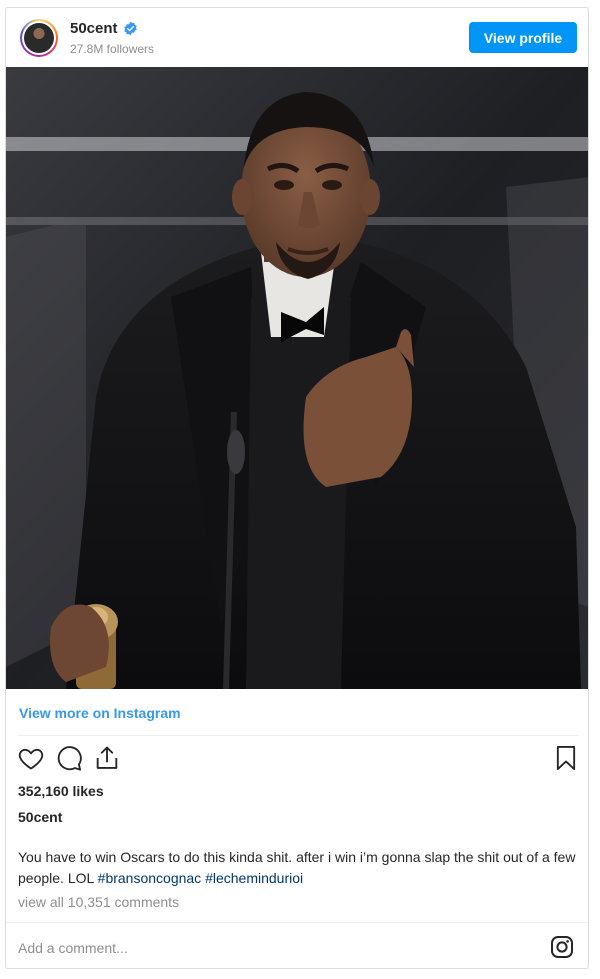 Image resolution: width=600 pixels, height=979 pixels. I want to click on comment-icon, so click(69, 758).